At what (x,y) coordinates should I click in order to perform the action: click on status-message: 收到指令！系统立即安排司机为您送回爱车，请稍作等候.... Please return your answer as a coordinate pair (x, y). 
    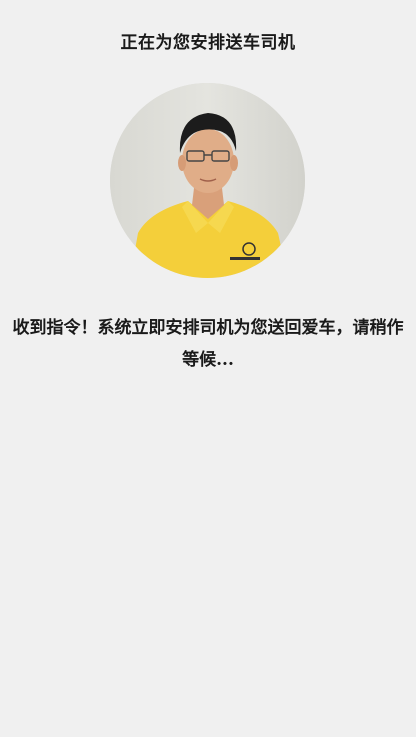
    Looking at the image, I should click on (208, 344).